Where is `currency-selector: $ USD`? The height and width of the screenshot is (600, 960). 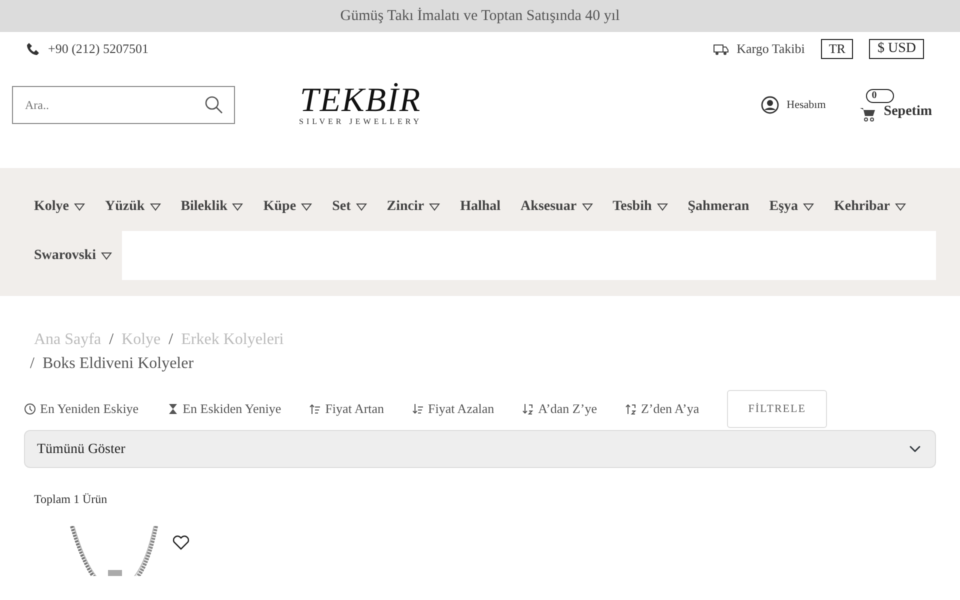
currency-selector: $ USD is located at coordinates (896, 49).